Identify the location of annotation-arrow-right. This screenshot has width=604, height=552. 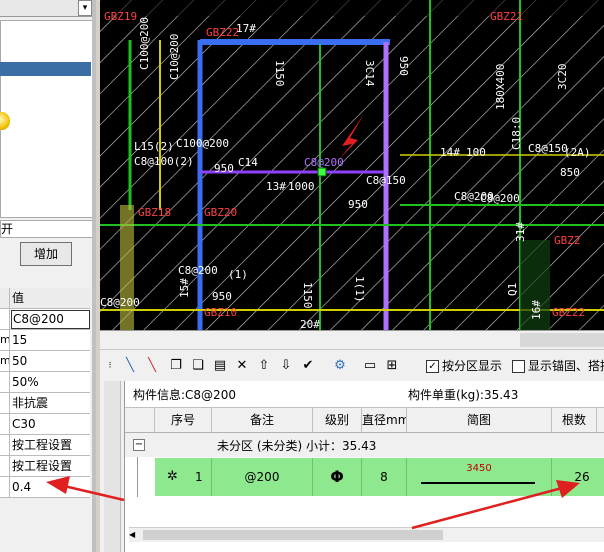
(487, 508).